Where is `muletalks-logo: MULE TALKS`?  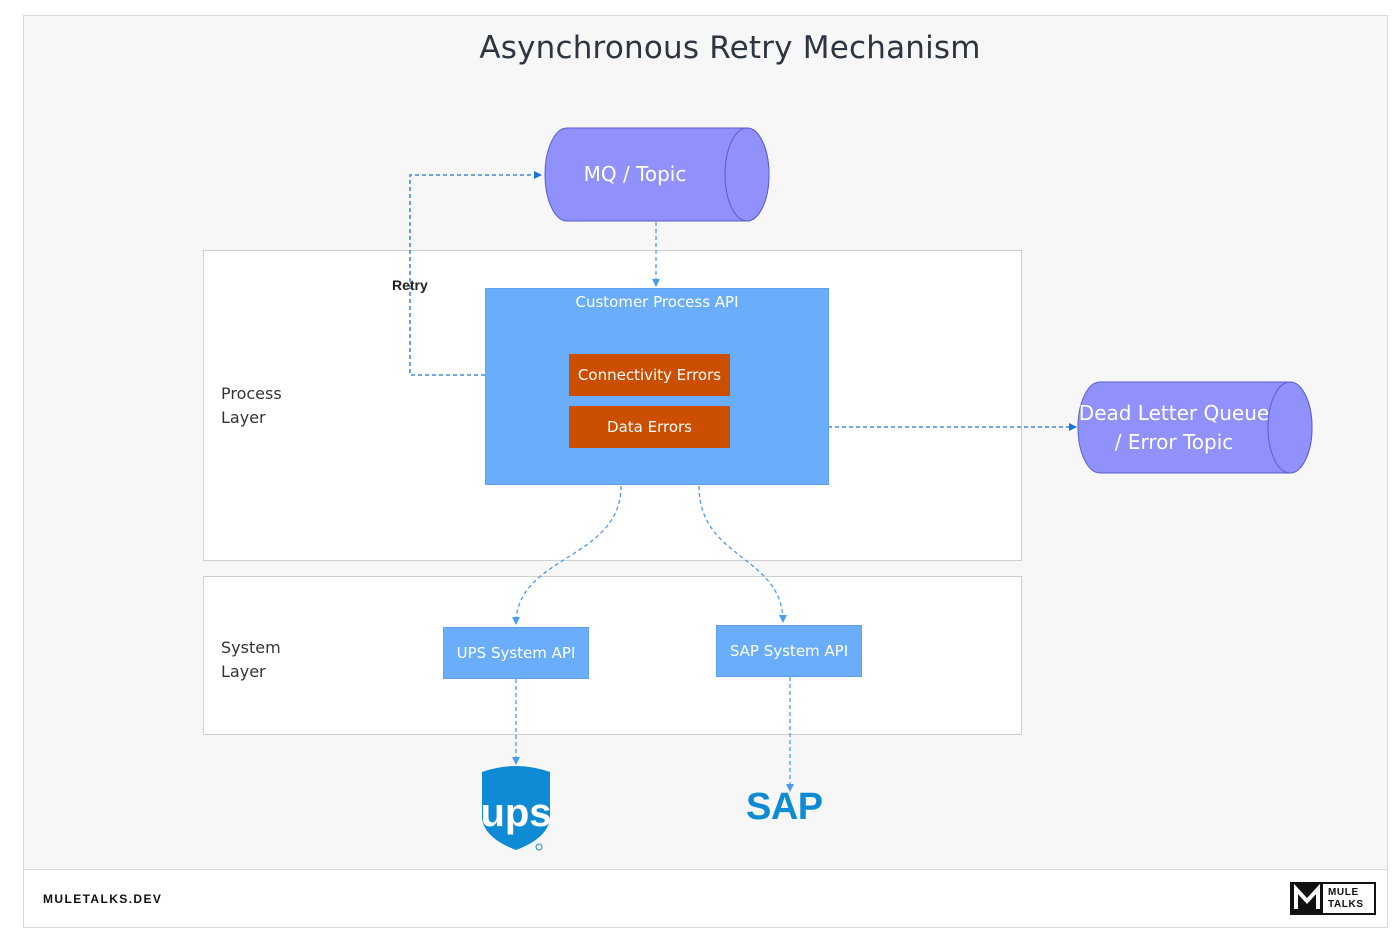
muletalks-logo: MULE TALKS is located at coordinates (1333, 898).